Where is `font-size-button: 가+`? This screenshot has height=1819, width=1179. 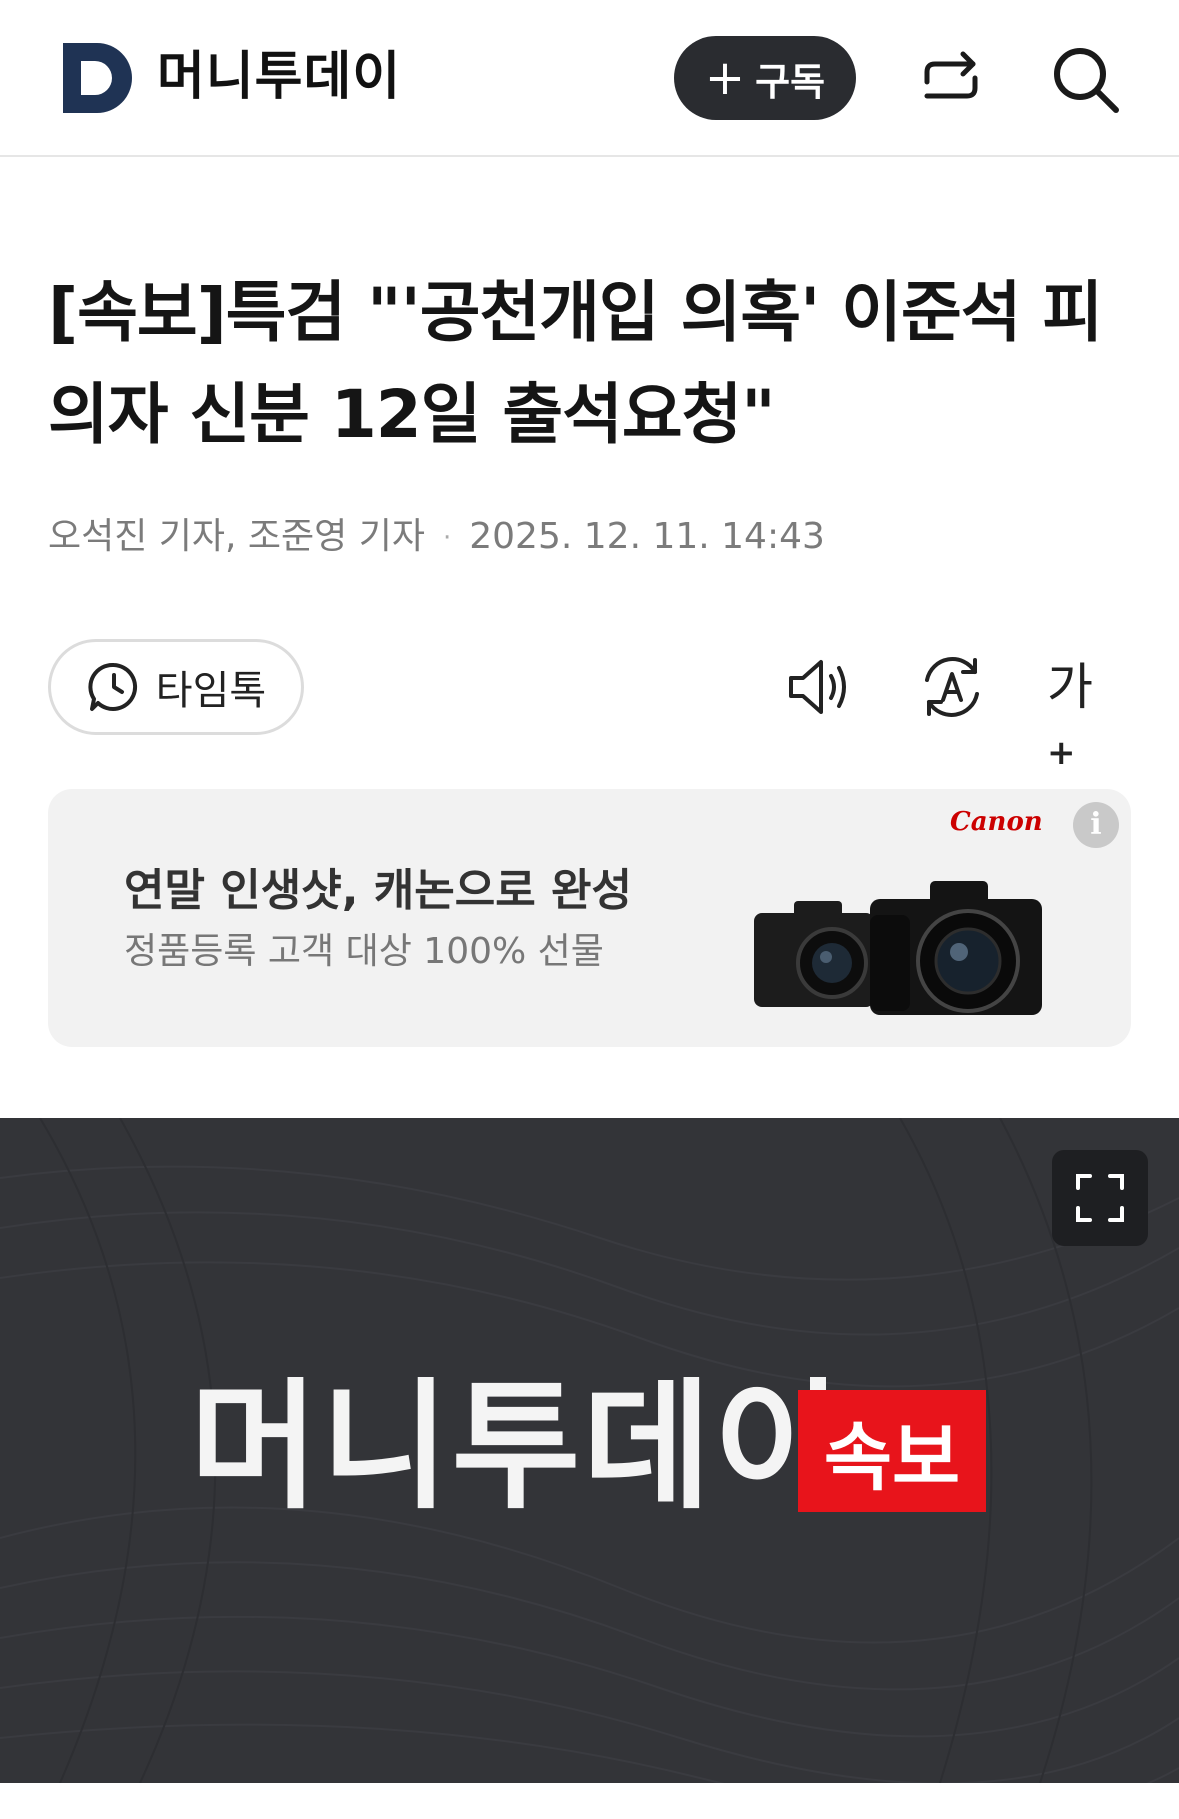 font-size-button: 가+ is located at coordinates (1084, 711).